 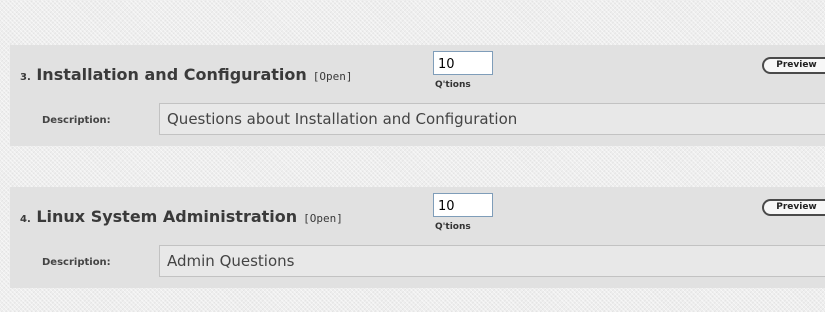 What do you see at coordinates (171, 74) in the screenshot?
I see `section-title-text: Installation and Configuration` at bounding box center [171, 74].